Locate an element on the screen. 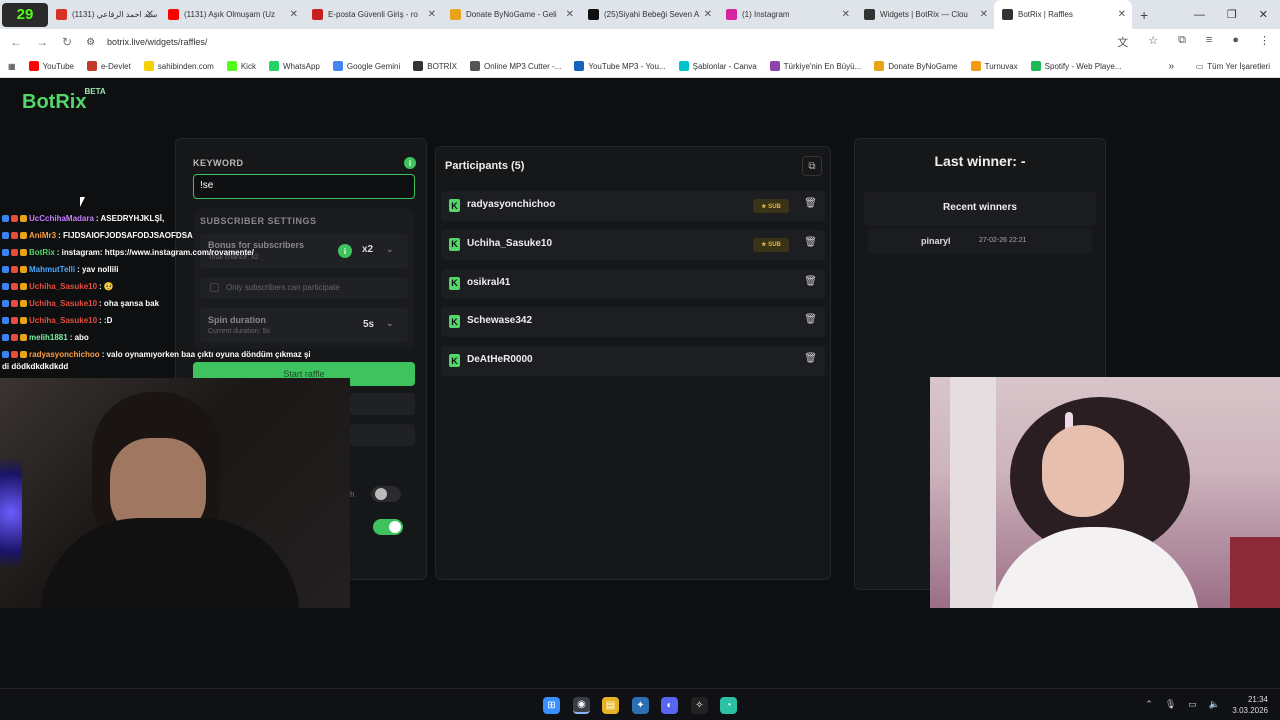 The height and width of the screenshot is (720, 1280). chat-text: : yav nollili is located at coordinates (98, 269).